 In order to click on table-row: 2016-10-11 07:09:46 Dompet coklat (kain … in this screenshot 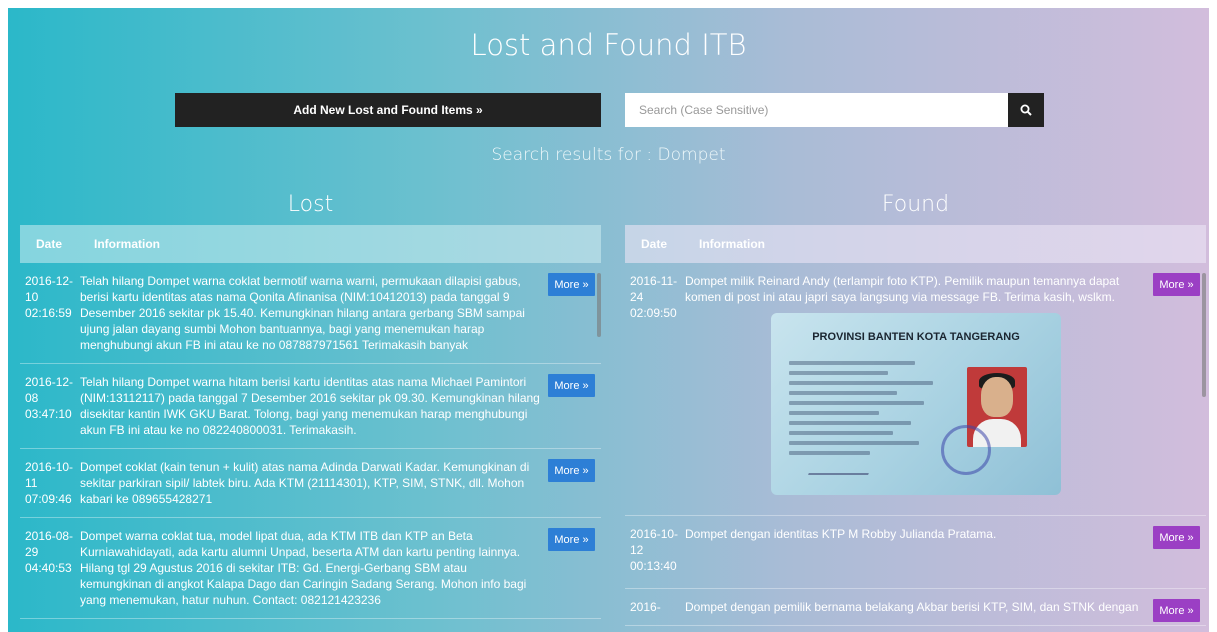, I will do `click(310, 483)`.